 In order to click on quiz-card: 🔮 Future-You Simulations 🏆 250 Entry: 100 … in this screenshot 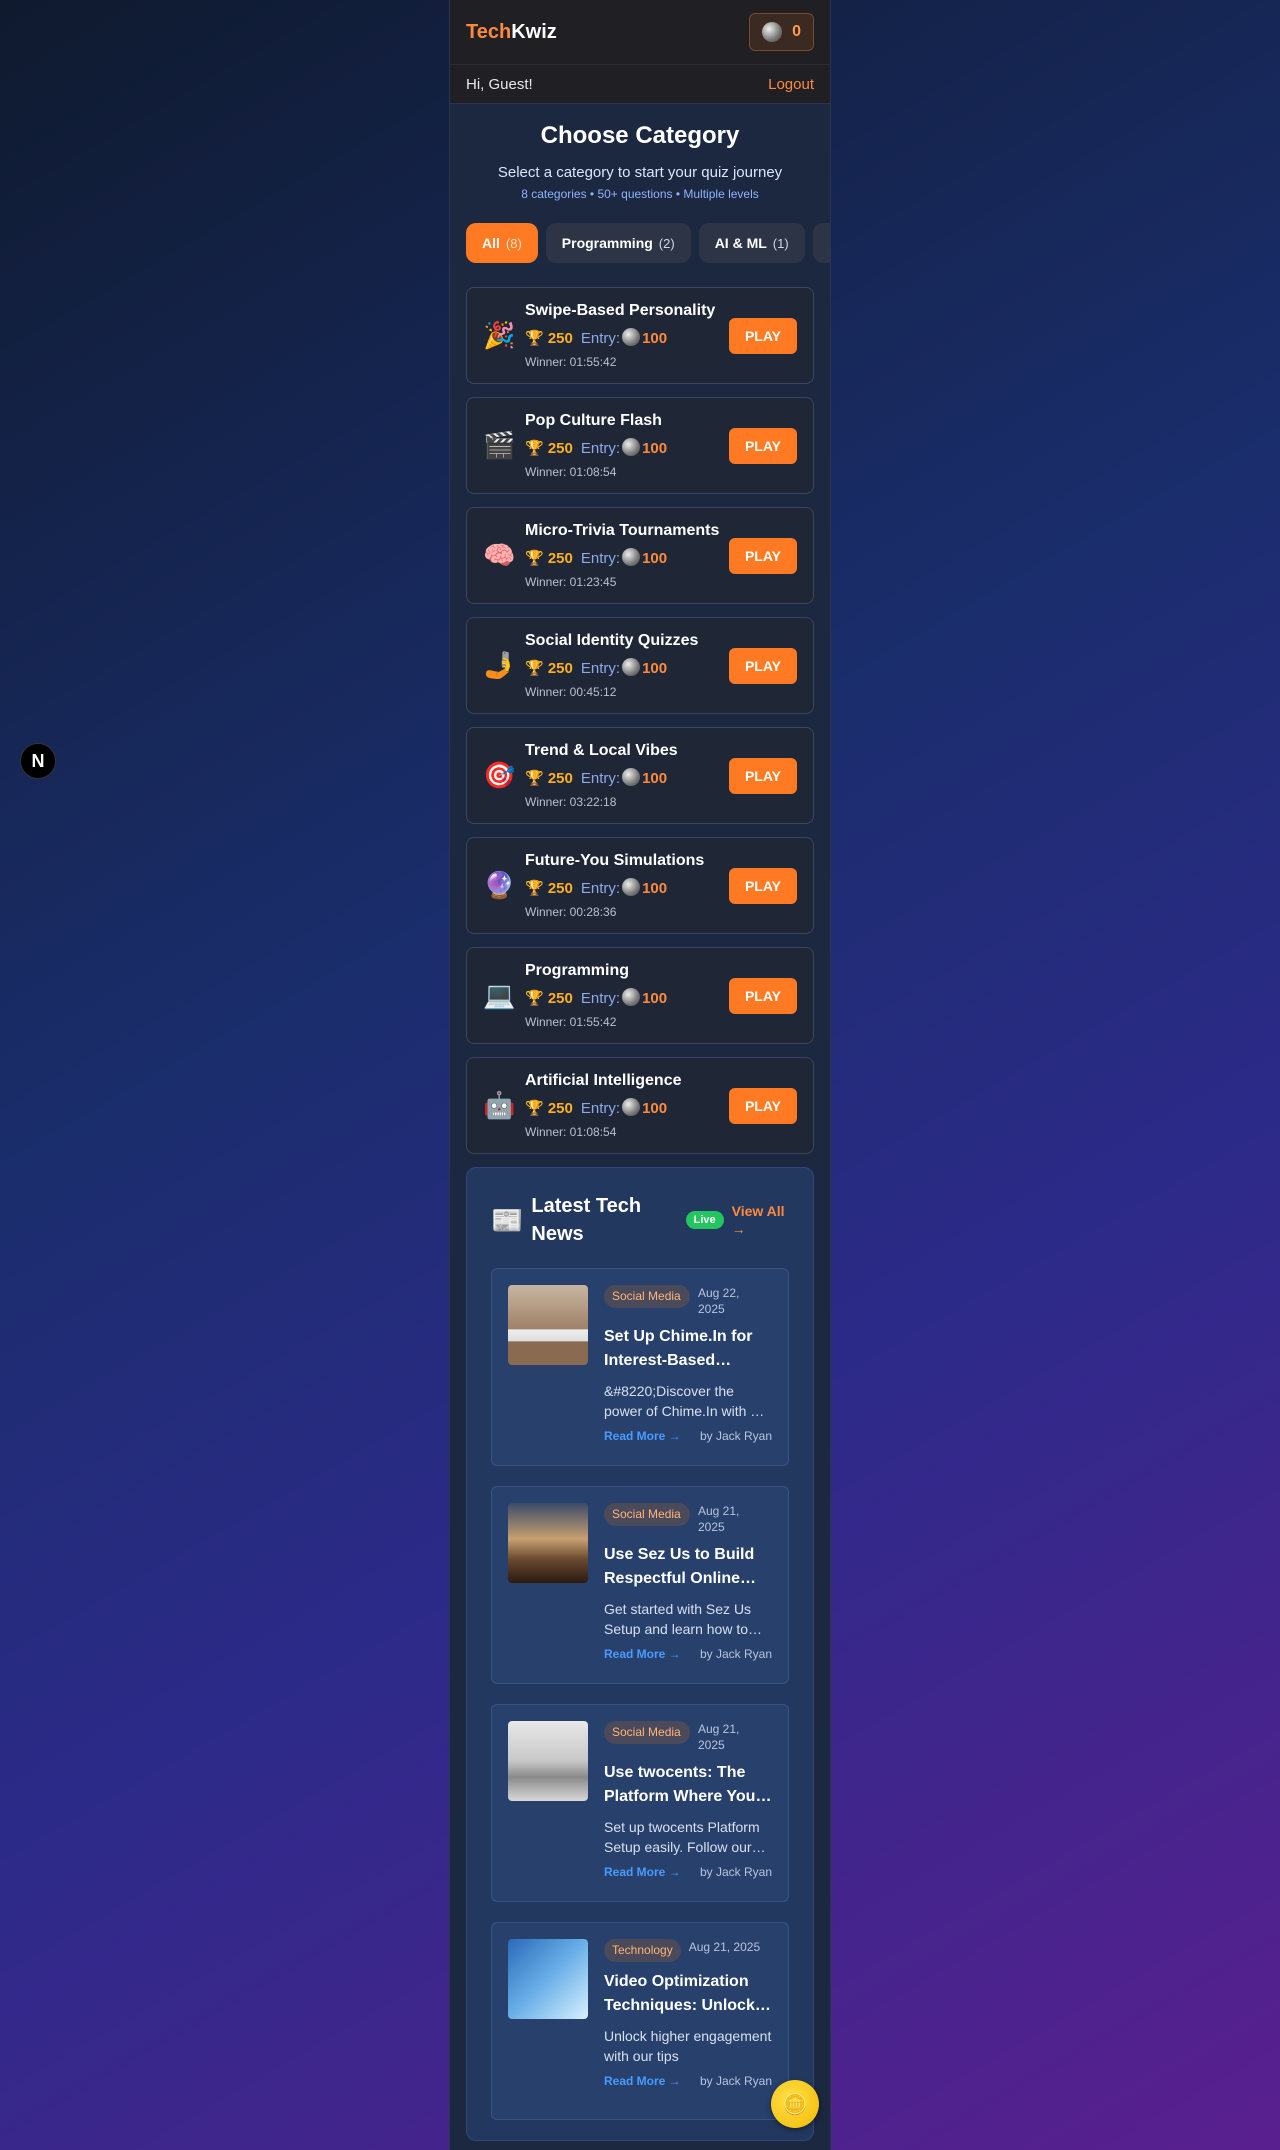, I will do `click(640, 885)`.